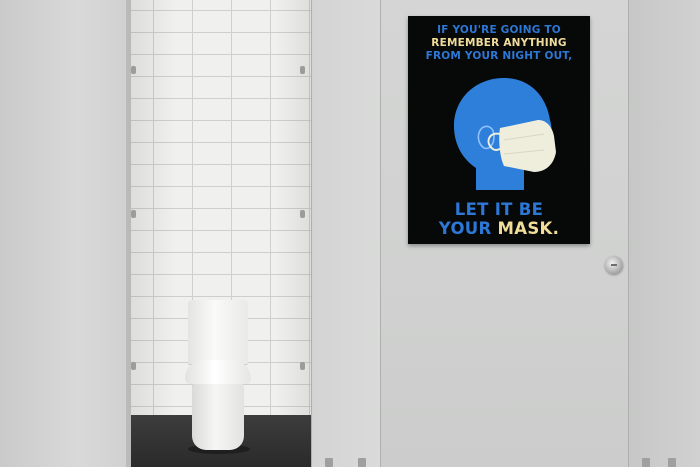 The image size is (700, 467). Describe the element at coordinates (218, 332) in the screenshot. I see `toilet-tank` at that location.